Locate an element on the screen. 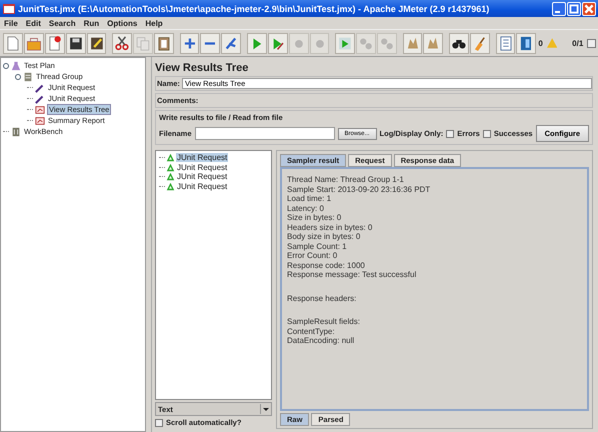 This screenshot has width=598, height=432. result-line: Sample Start: 2013-09-20 23:16:36 PDT is located at coordinates (359, 189).